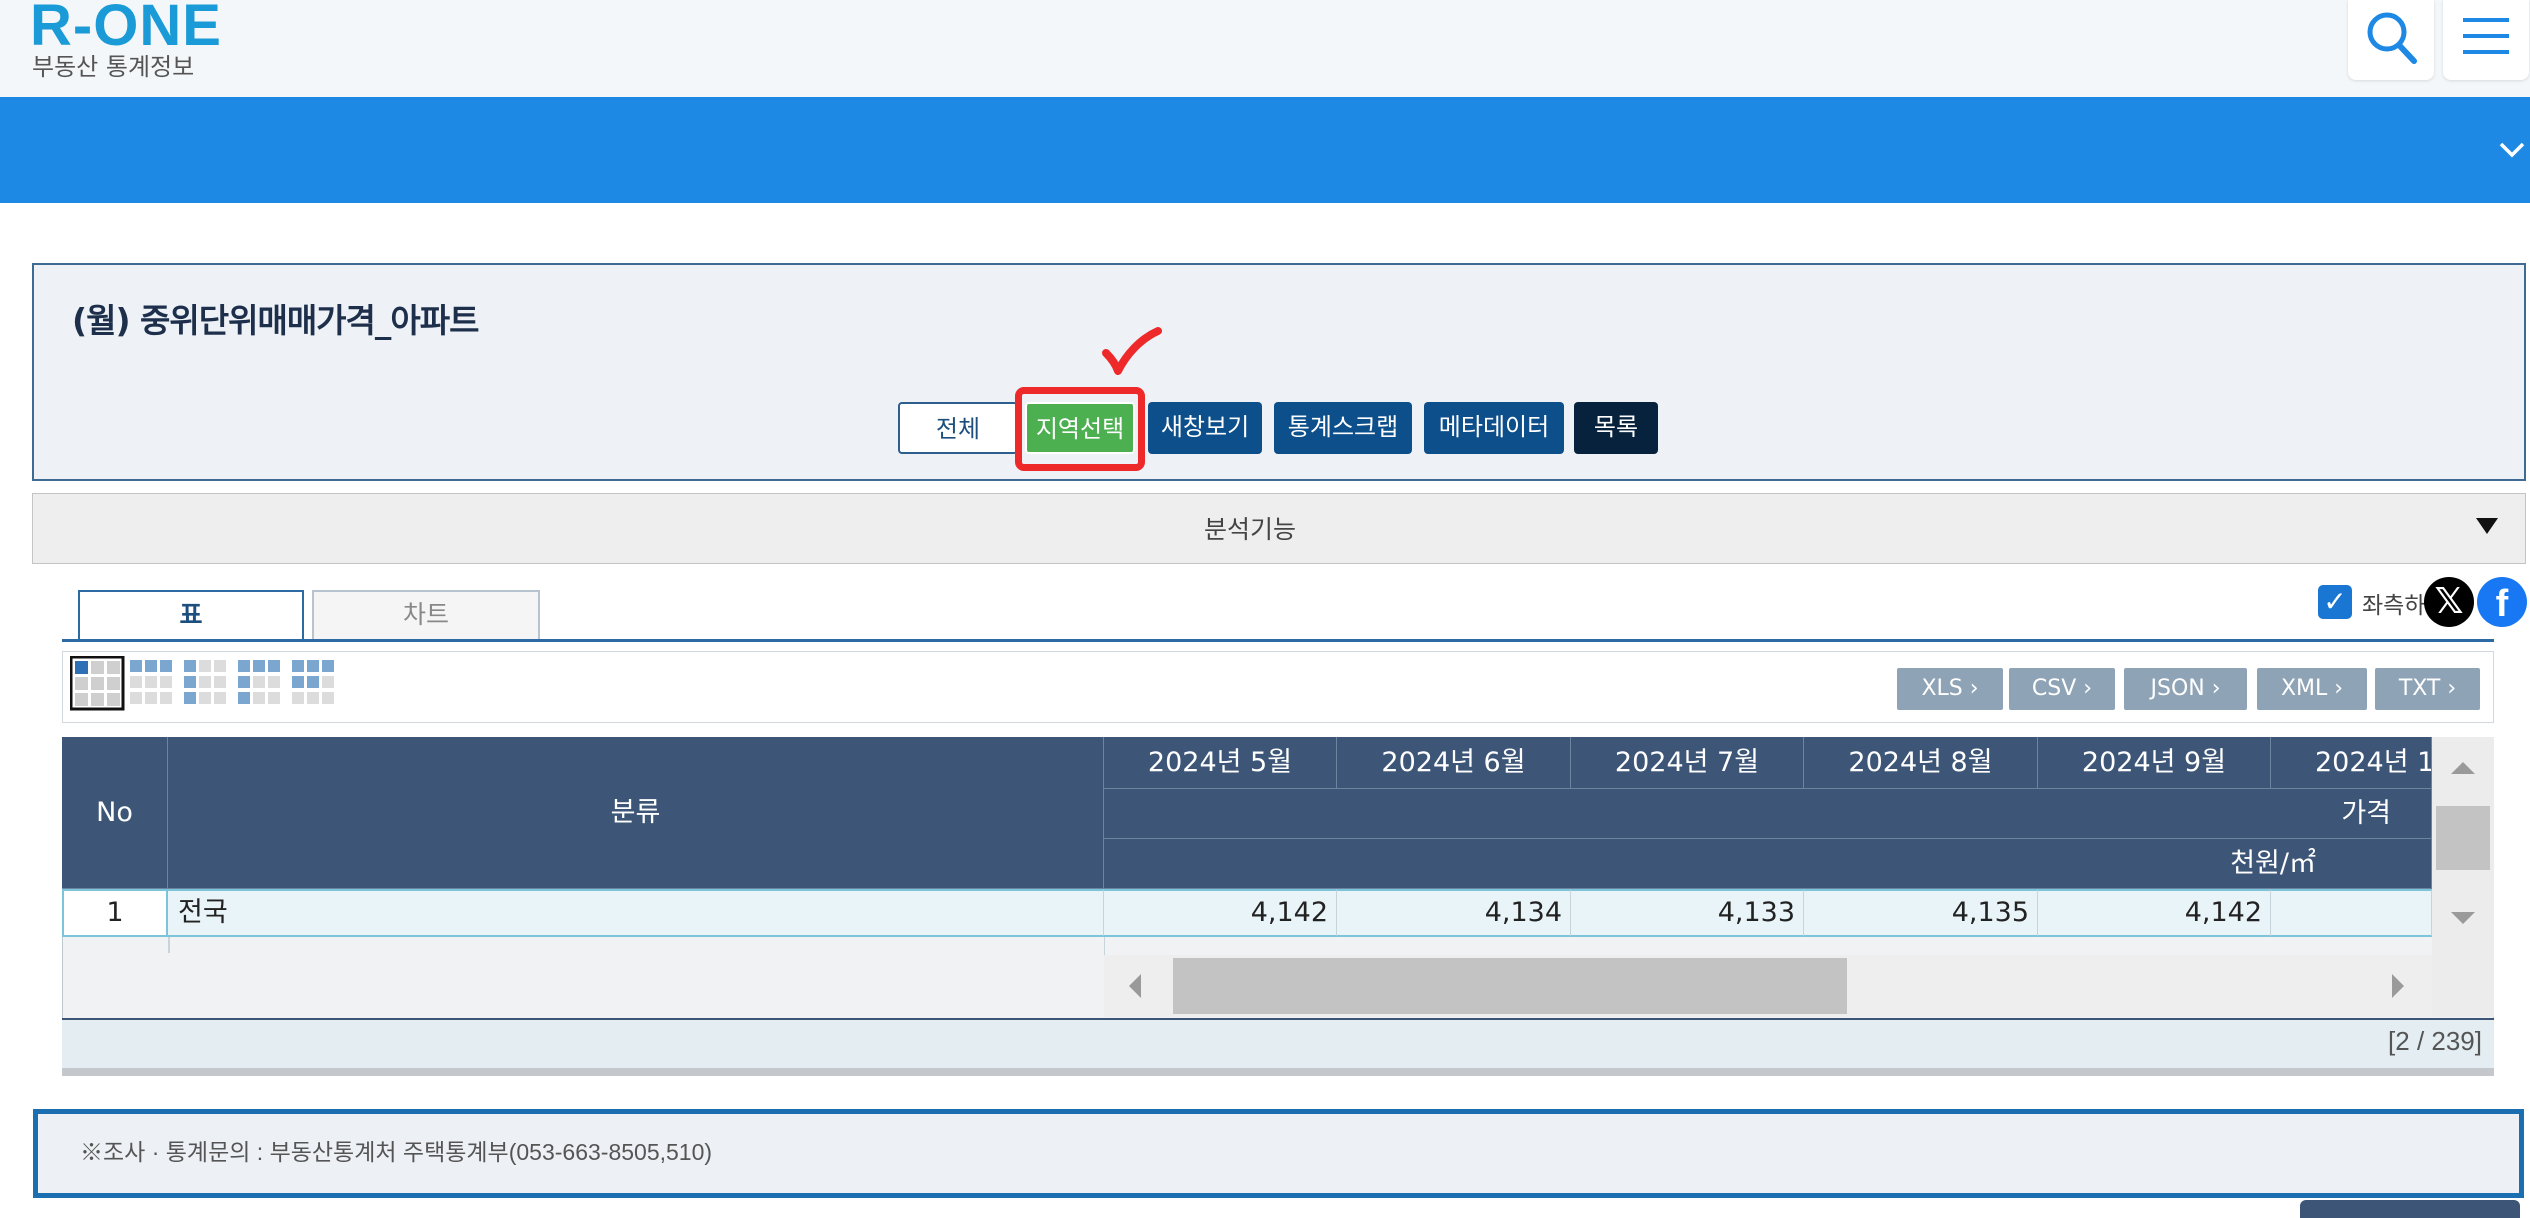 This screenshot has height=1218, width=2530. What do you see at coordinates (1510, 986) in the screenshot?
I see `horizontal-scroll-thumb` at bounding box center [1510, 986].